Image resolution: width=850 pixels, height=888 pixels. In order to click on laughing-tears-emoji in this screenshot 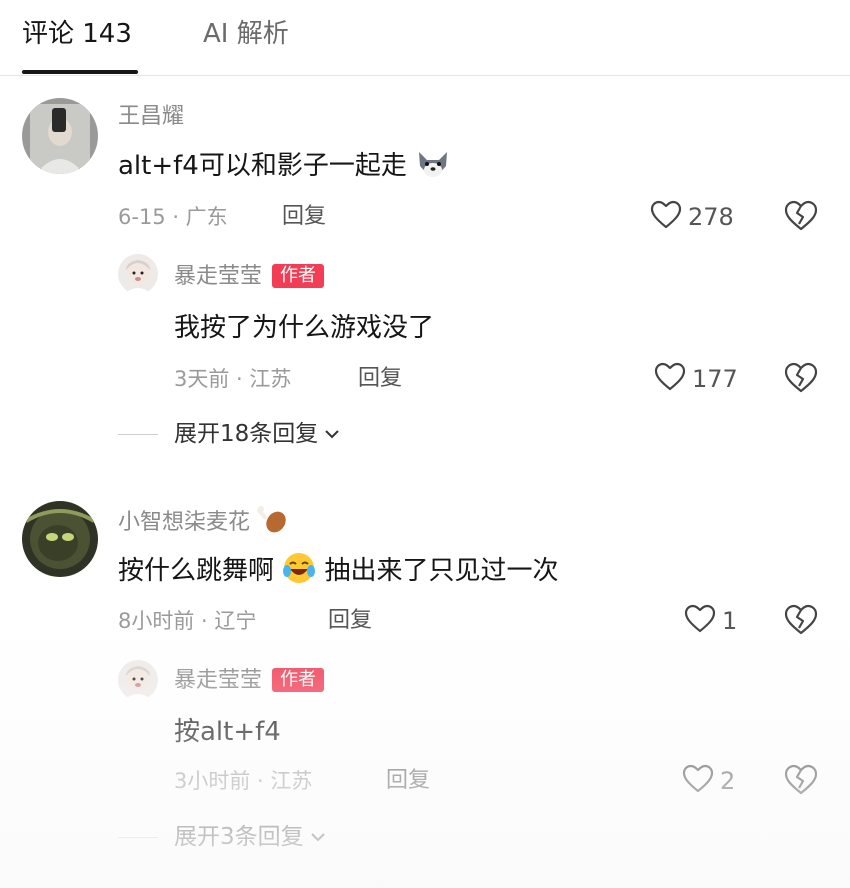, I will do `click(299, 573)`.